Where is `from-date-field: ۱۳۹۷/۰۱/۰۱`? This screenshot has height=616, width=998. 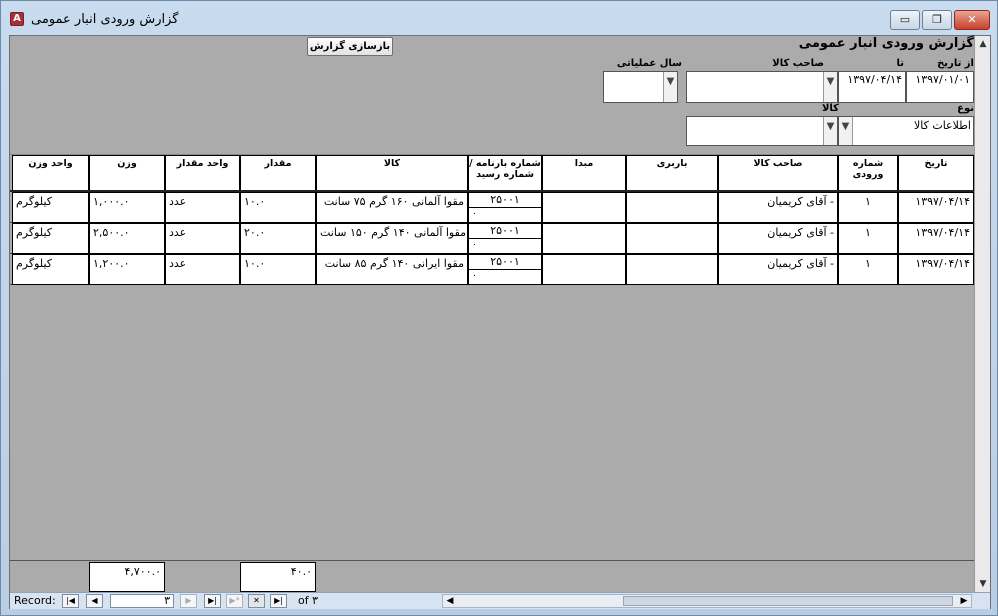
from-date-field: ۱۳۹۷/۰۱/۰۱ is located at coordinates (940, 87).